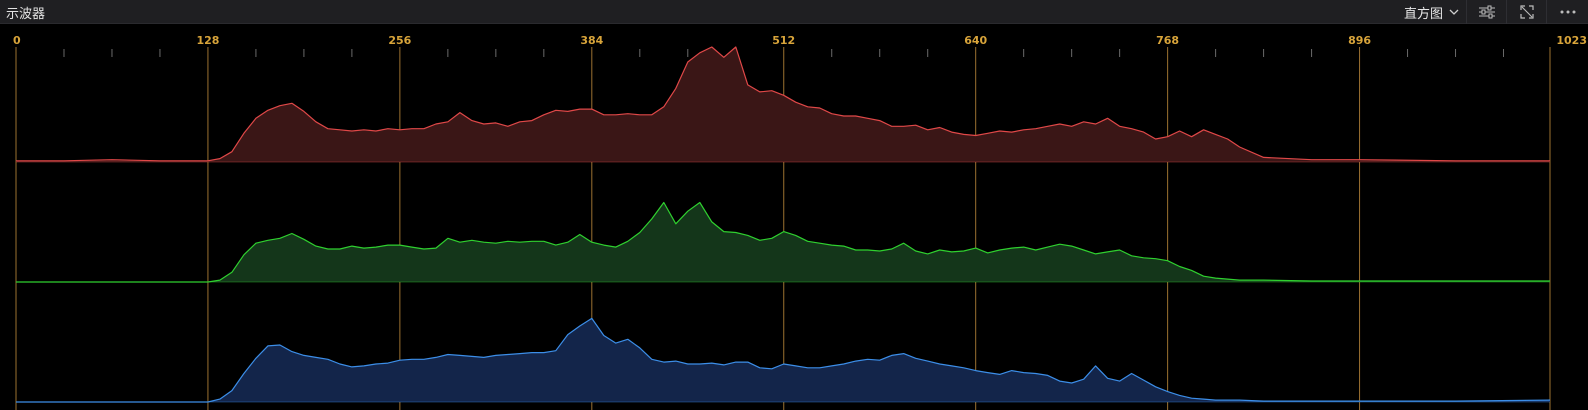 This screenshot has height=410, width=1588. What do you see at coordinates (1359, 40) in the screenshot?
I see `x-tick-label: 896` at bounding box center [1359, 40].